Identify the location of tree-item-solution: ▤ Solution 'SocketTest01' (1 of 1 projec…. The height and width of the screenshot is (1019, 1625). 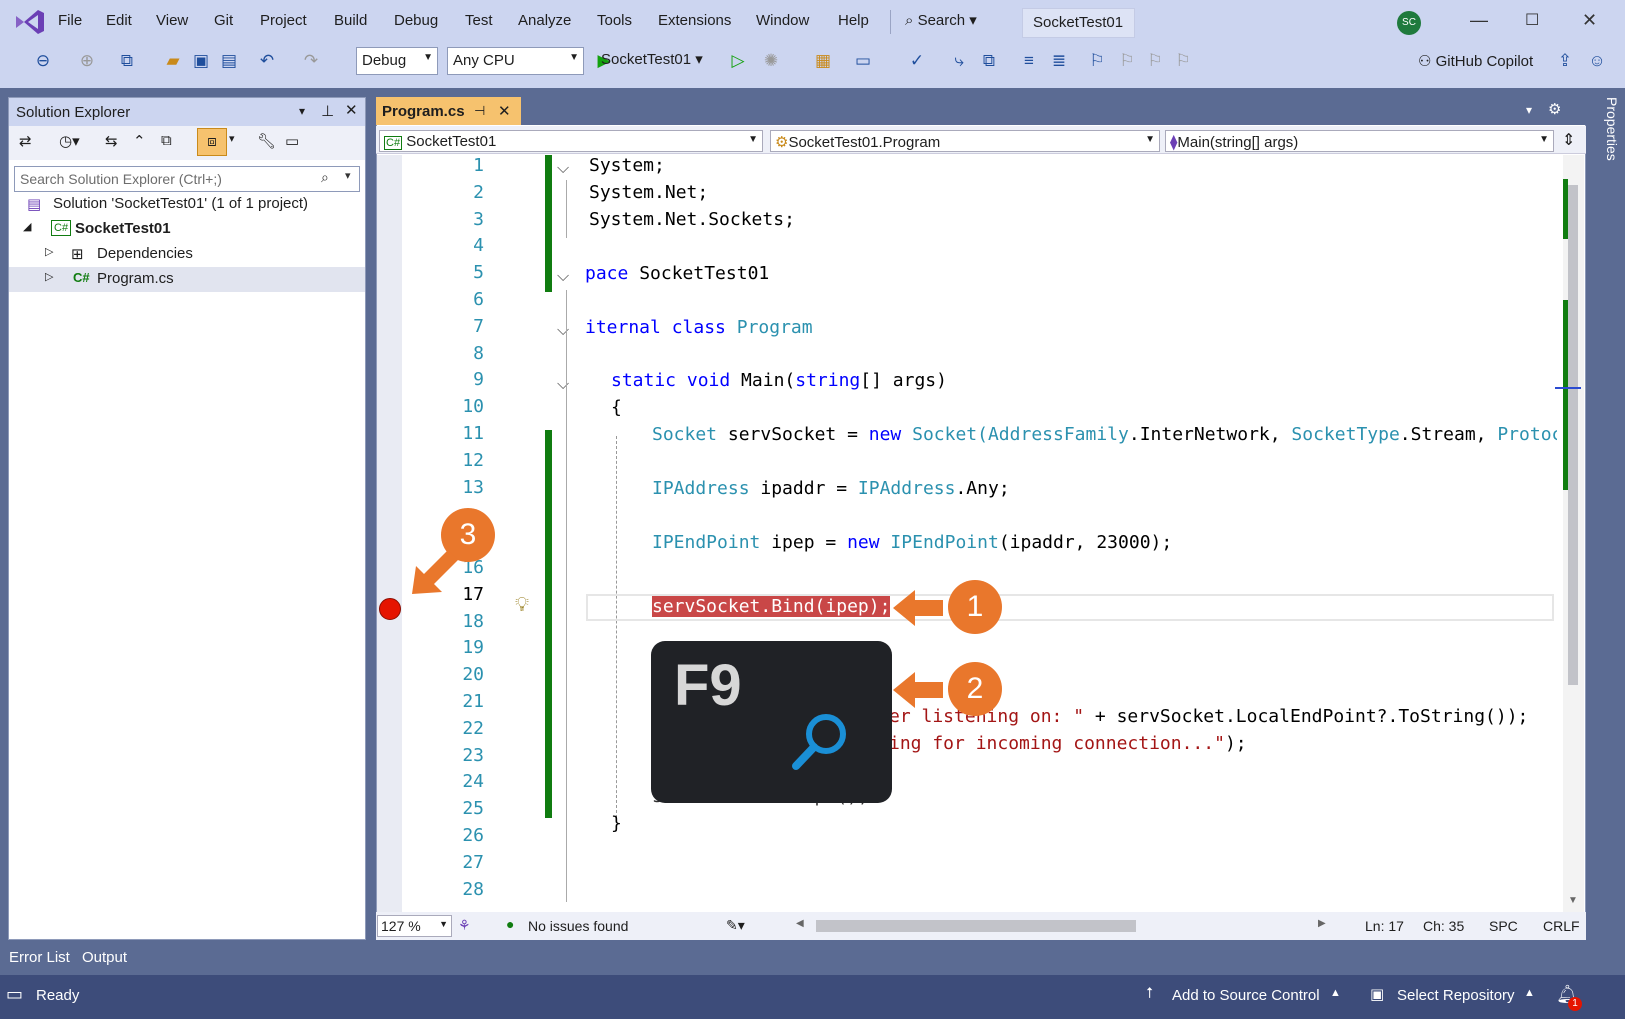
(187, 204).